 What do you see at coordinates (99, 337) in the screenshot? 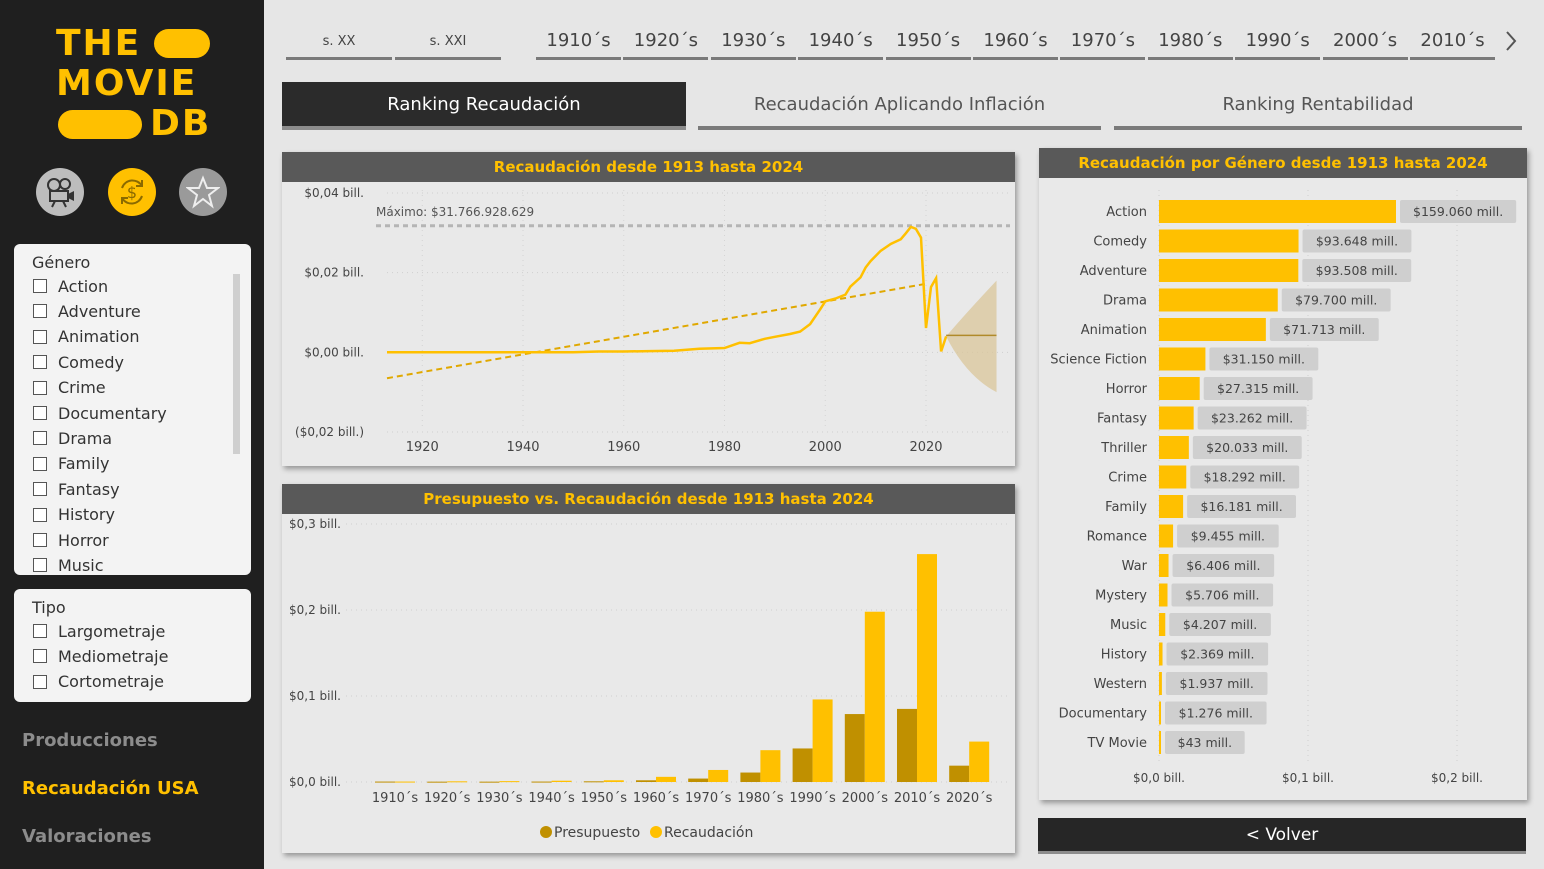
I see `genre-filter-label: Animation` at bounding box center [99, 337].